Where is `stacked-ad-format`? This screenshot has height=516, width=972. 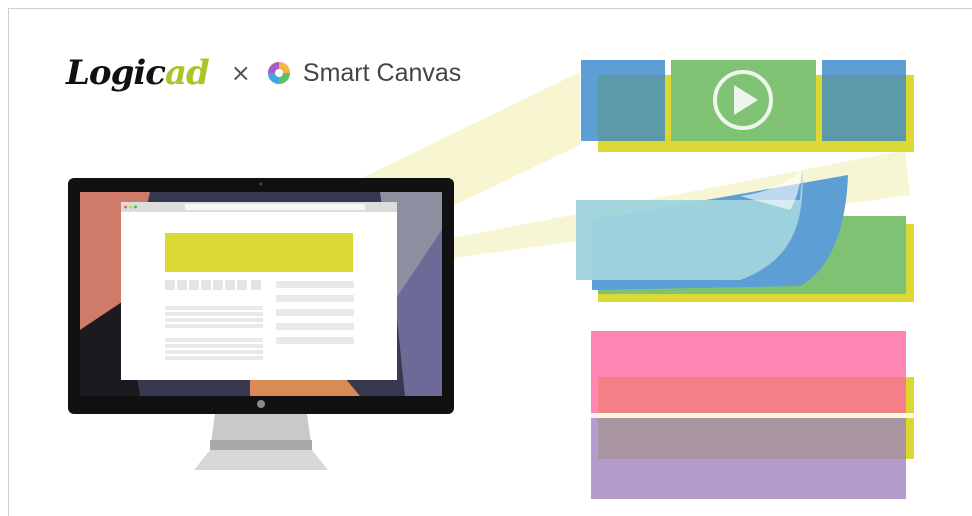 stacked-ad-format is located at coordinates (752, 415).